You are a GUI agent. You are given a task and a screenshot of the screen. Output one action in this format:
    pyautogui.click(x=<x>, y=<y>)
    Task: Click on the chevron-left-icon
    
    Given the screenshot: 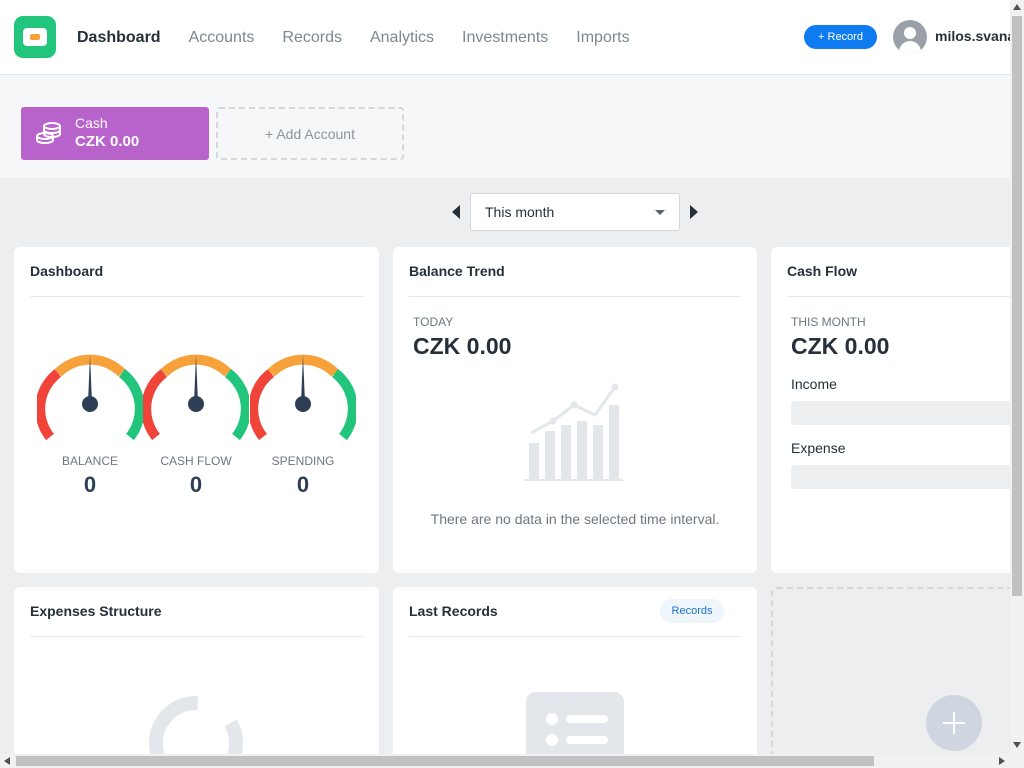 What is the action you would take?
    pyautogui.click(x=456, y=212)
    